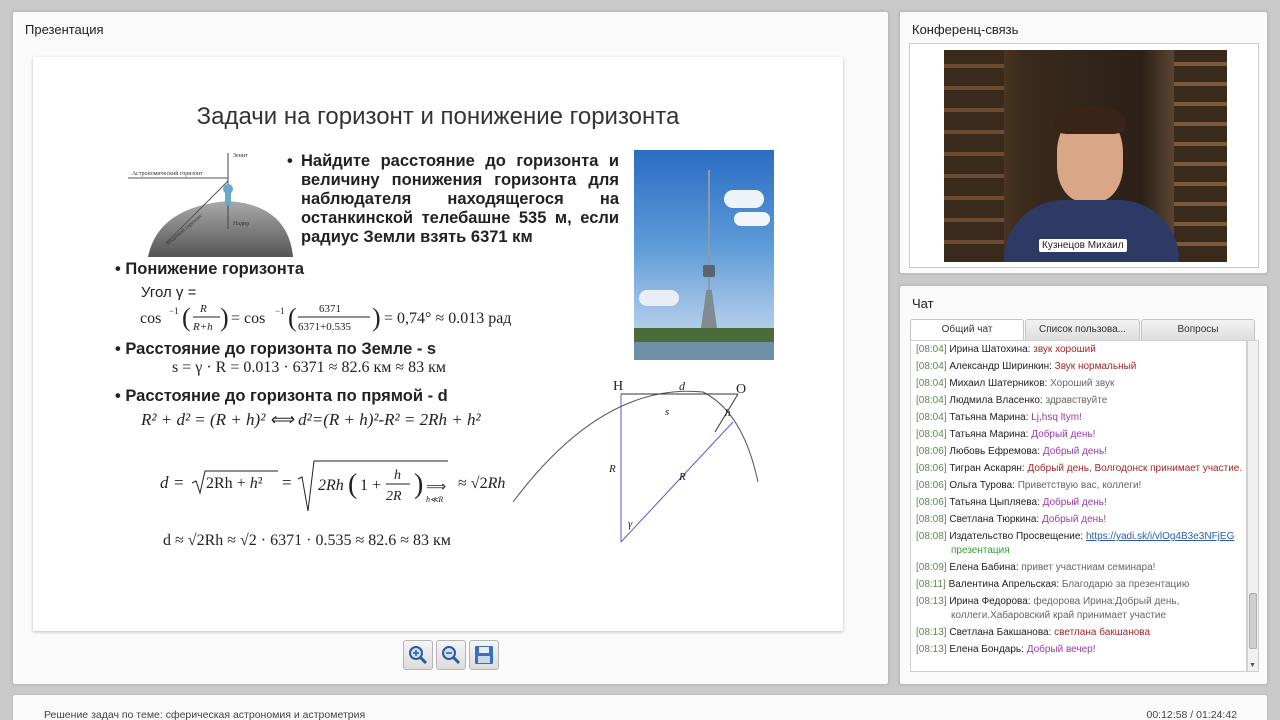 This screenshot has width=1280, height=720. I want to click on chat-message: [08:04] Татьяна Марина: Lj,hsq ltym!, so click(1081, 418).